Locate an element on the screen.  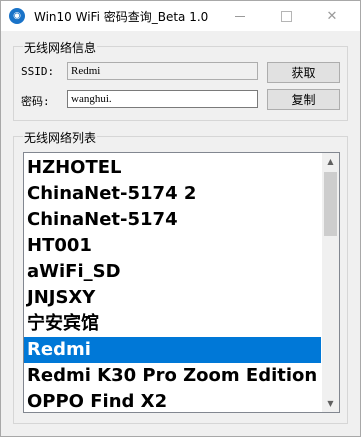
list-item: JNJSXY is located at coordinates (172, 298).